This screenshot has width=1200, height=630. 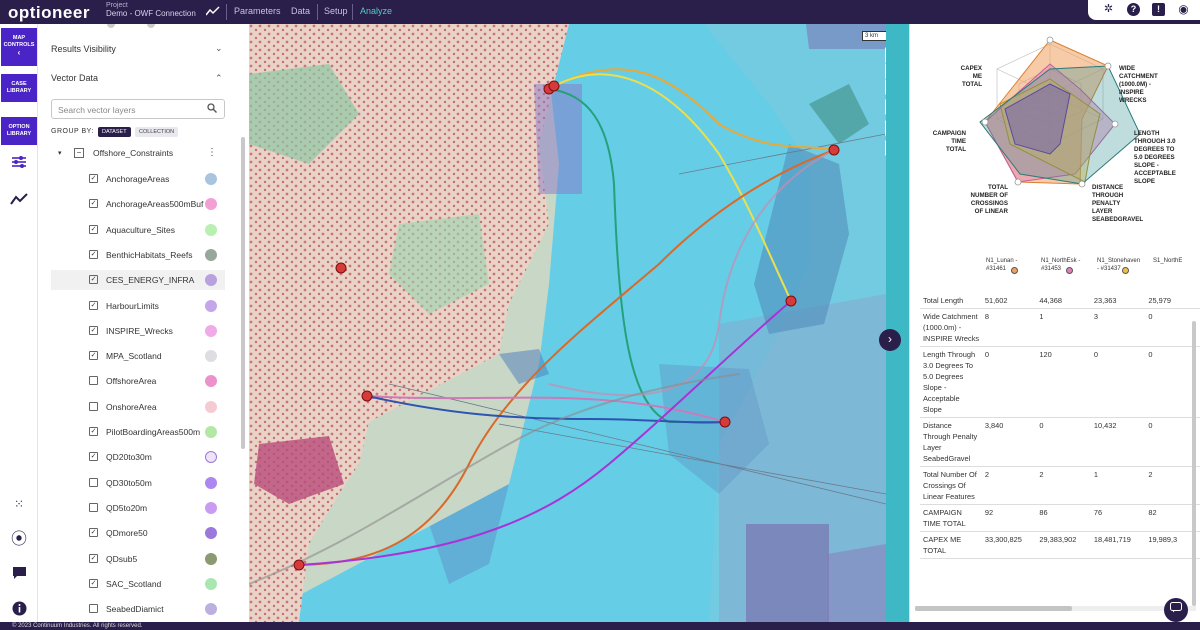 What do you see at coordinates (1183, 9) in the screenshot?
I see `account-icon: ◉` at bounding box center [1183, 9].